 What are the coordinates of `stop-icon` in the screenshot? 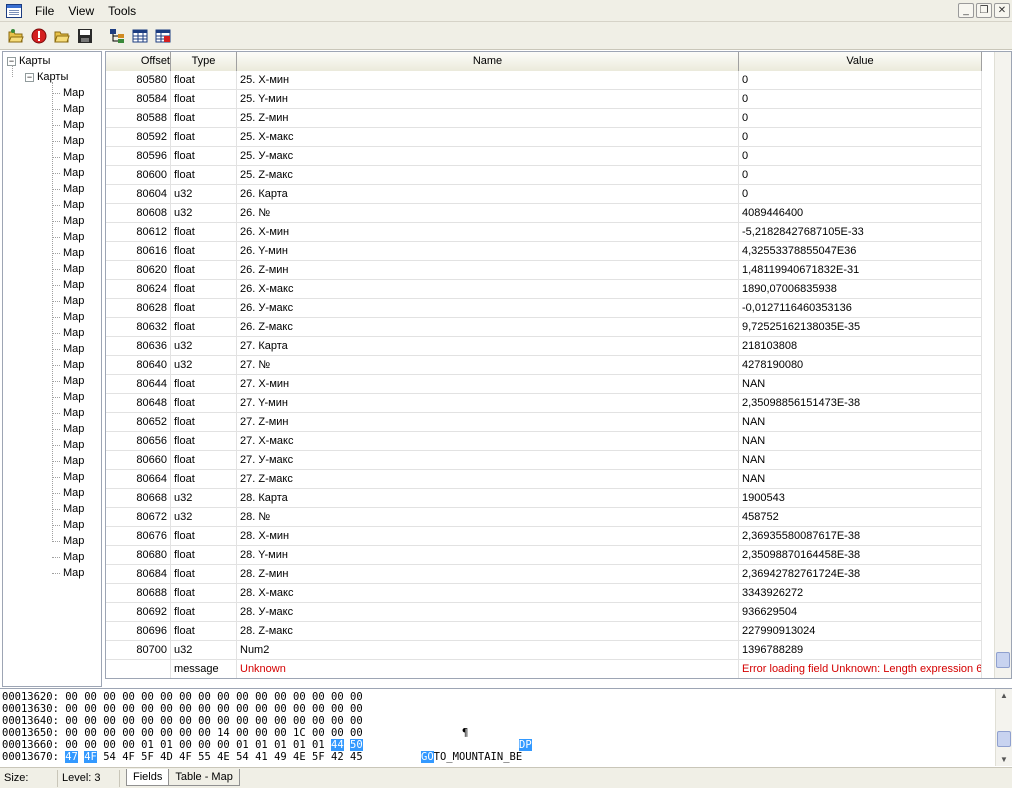 It's located at (39, 36).